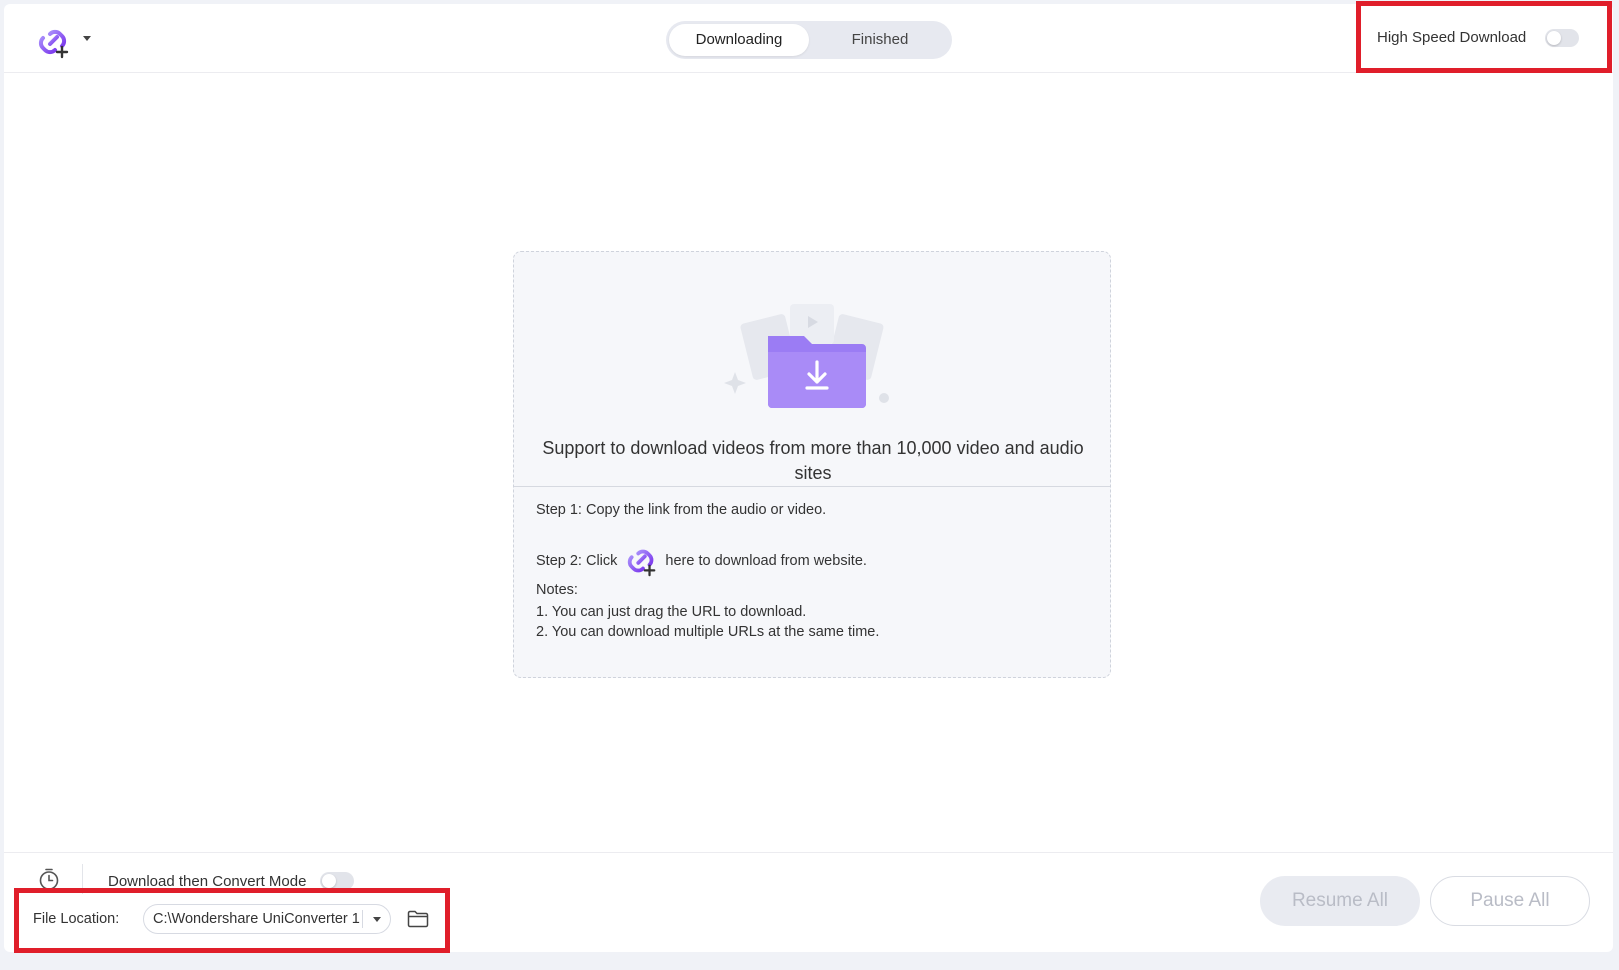  Describe the element at coordinates (1340, 901) in the screenshot. I see `resume-all-button: Resume All` at that location.